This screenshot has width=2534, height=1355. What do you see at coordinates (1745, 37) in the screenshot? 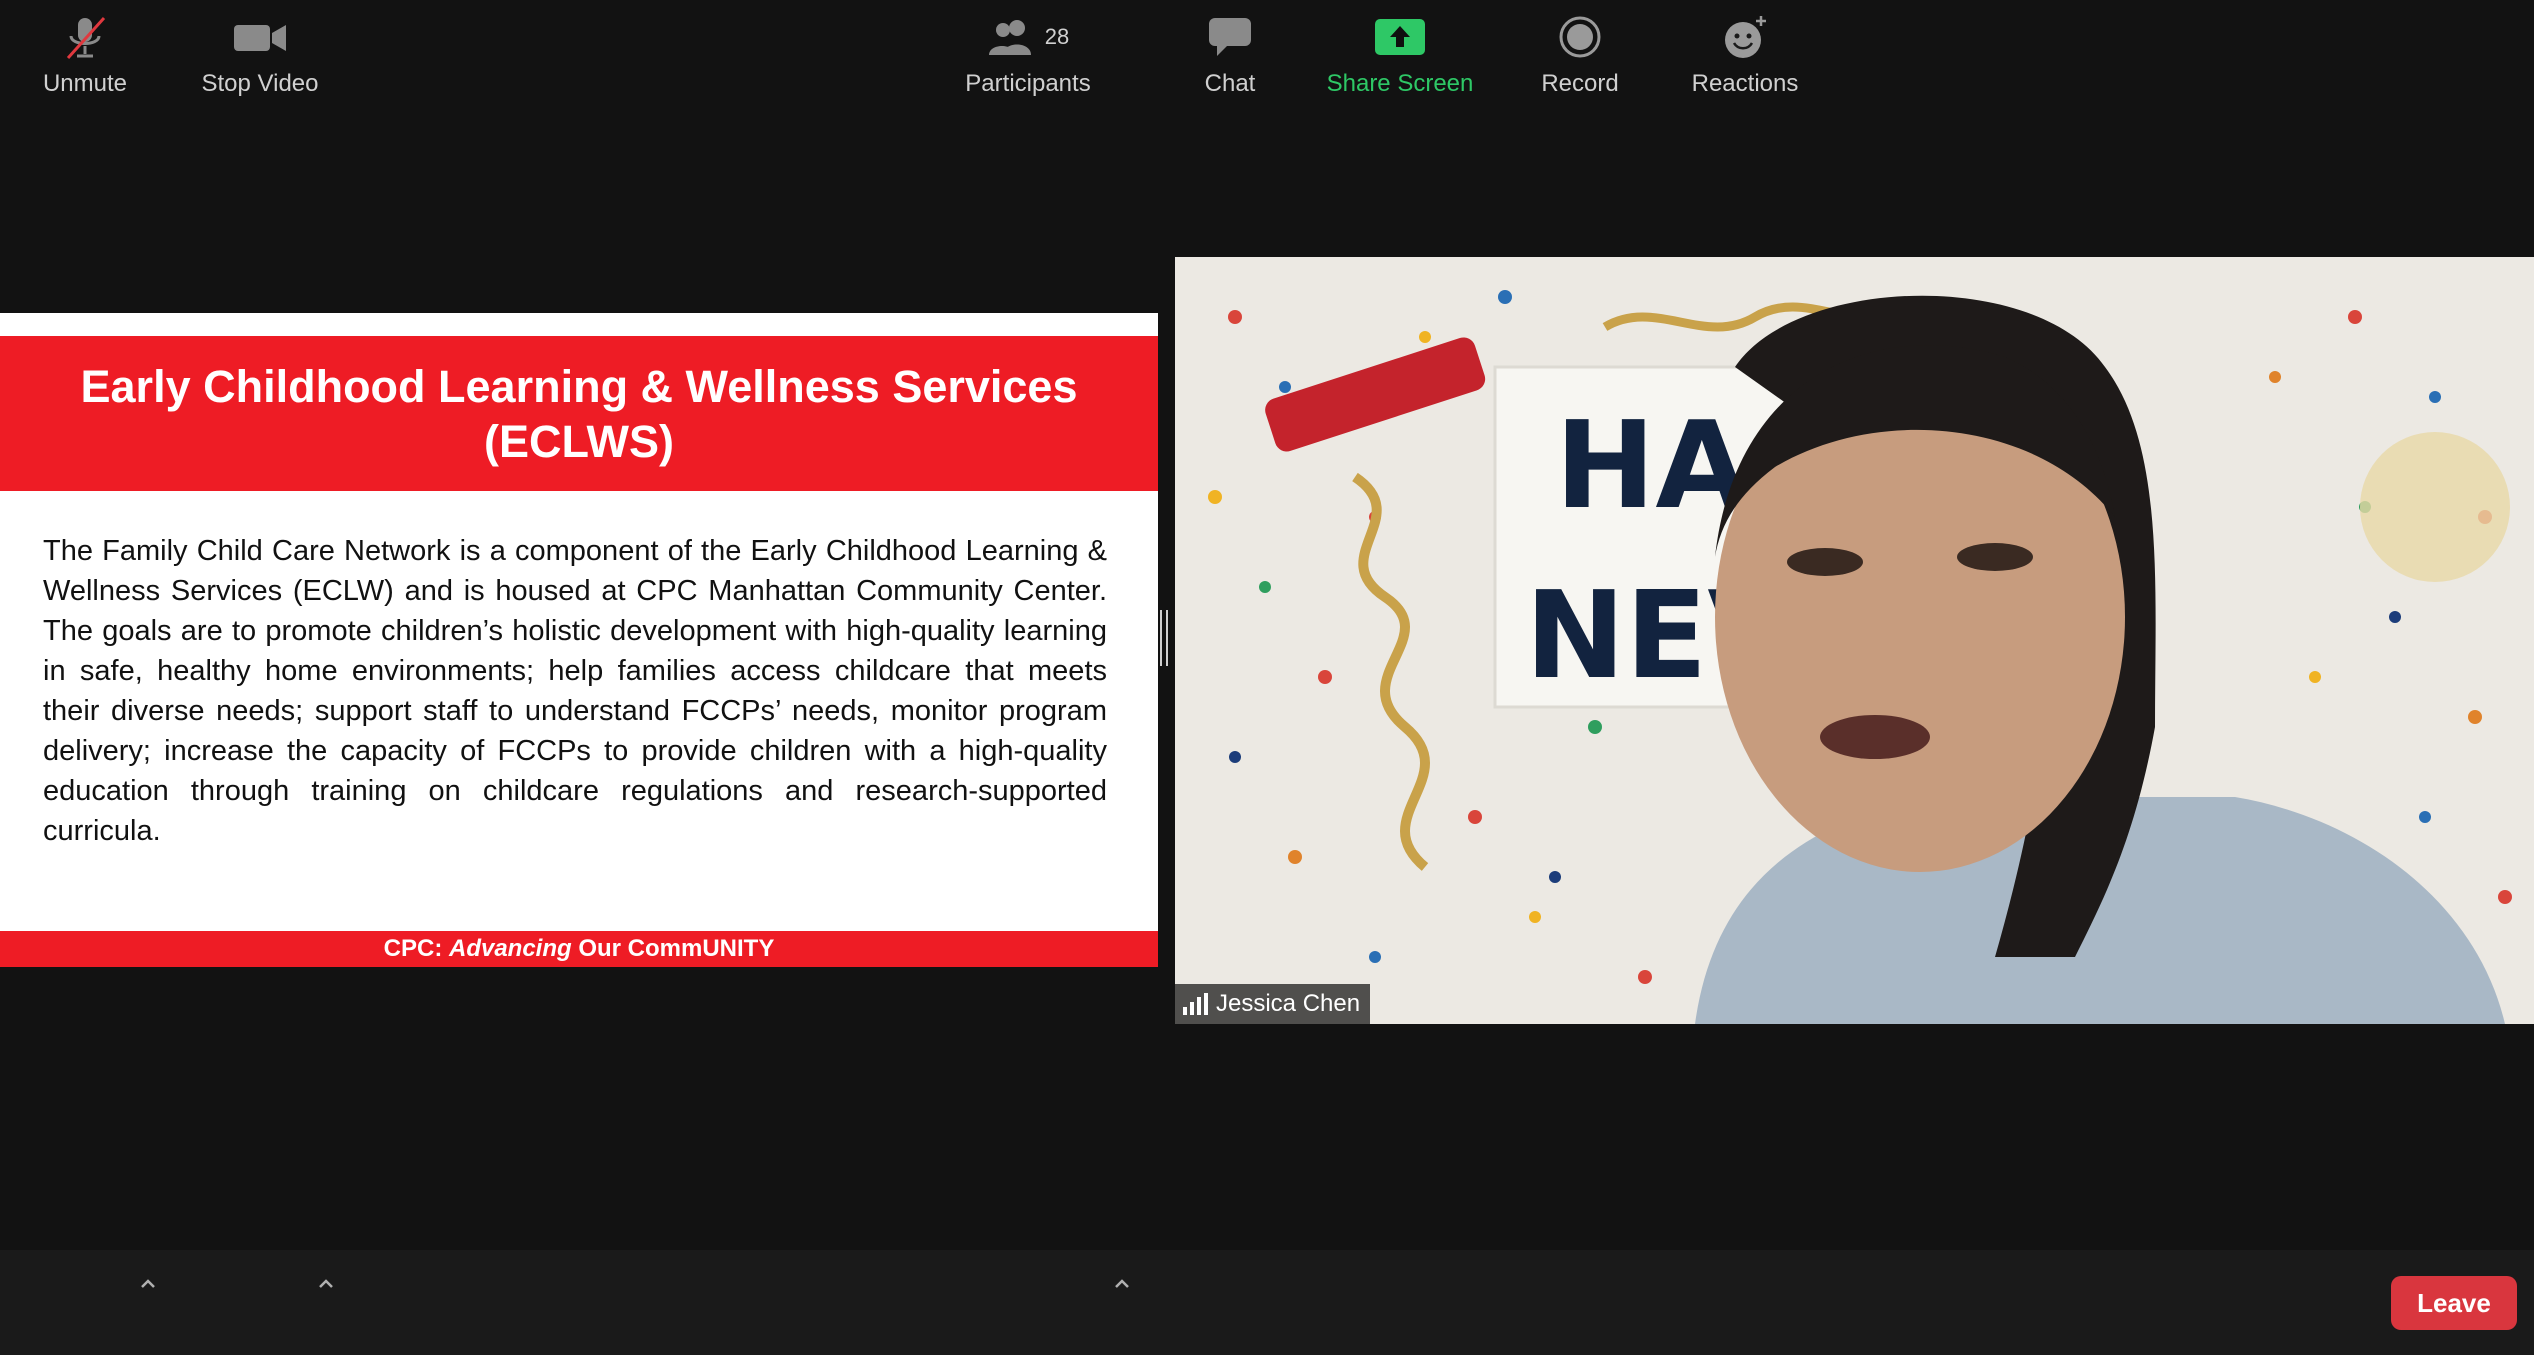
I see `reactions-smiley-icon` at bounding box center [1745, 37].